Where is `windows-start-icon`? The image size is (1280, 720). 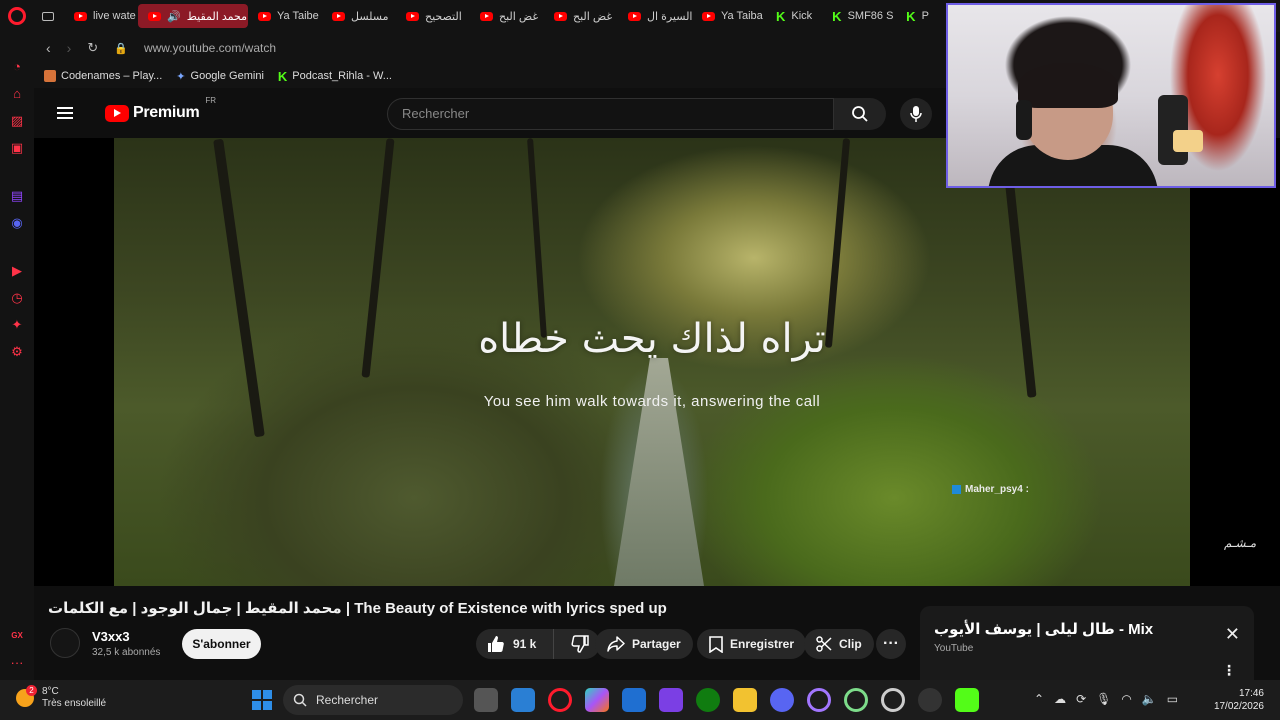 windows-start-icon is located at coordinates (262, 700).